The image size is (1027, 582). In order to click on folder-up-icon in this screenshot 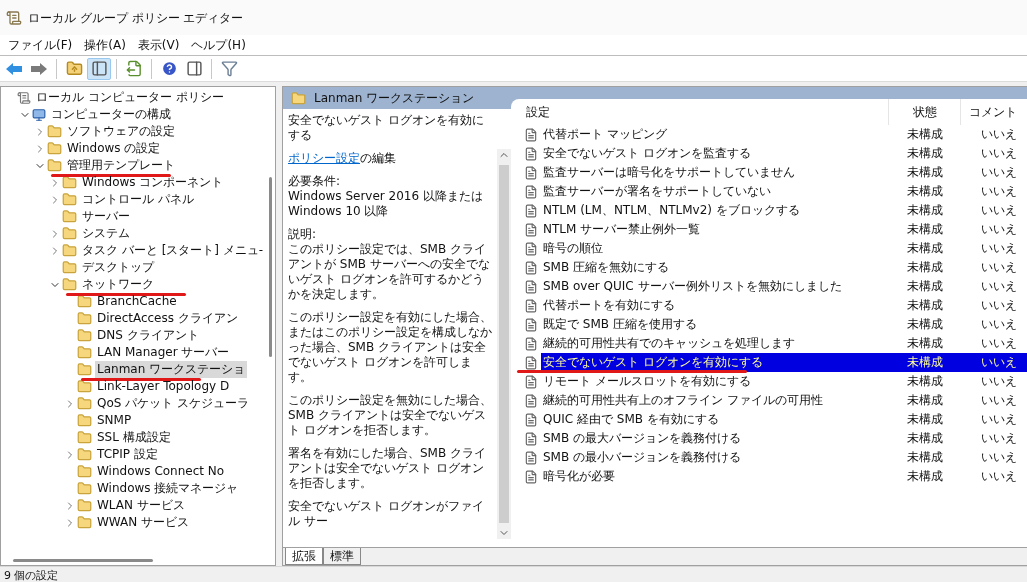, I will do `click(74, 68)`.